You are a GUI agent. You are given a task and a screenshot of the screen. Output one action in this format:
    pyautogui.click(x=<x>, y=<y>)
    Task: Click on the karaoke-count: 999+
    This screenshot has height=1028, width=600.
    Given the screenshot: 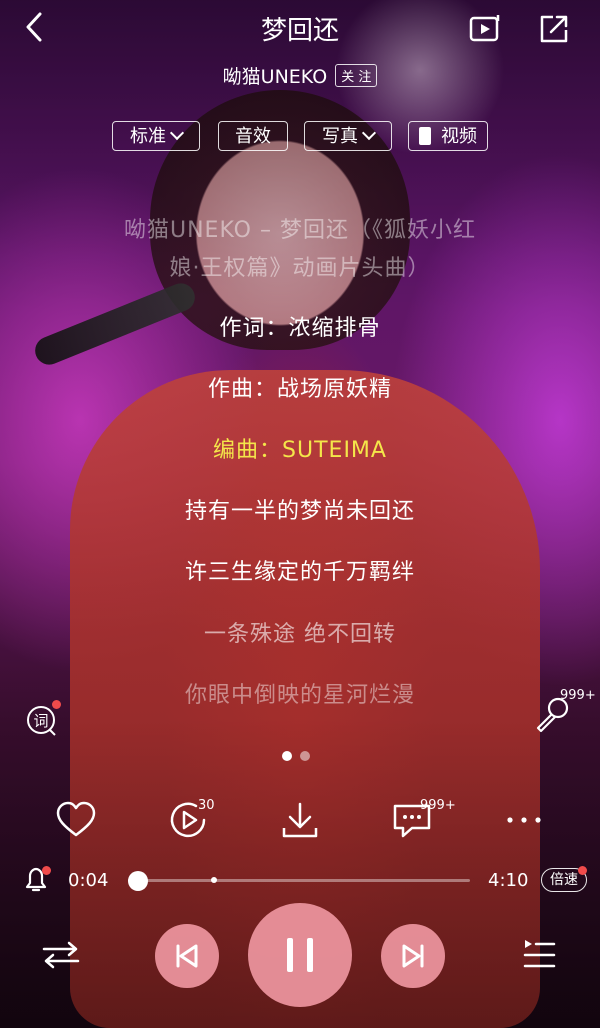 What is the action you would take?
    pyautogui.click(x=578, y=695)
    